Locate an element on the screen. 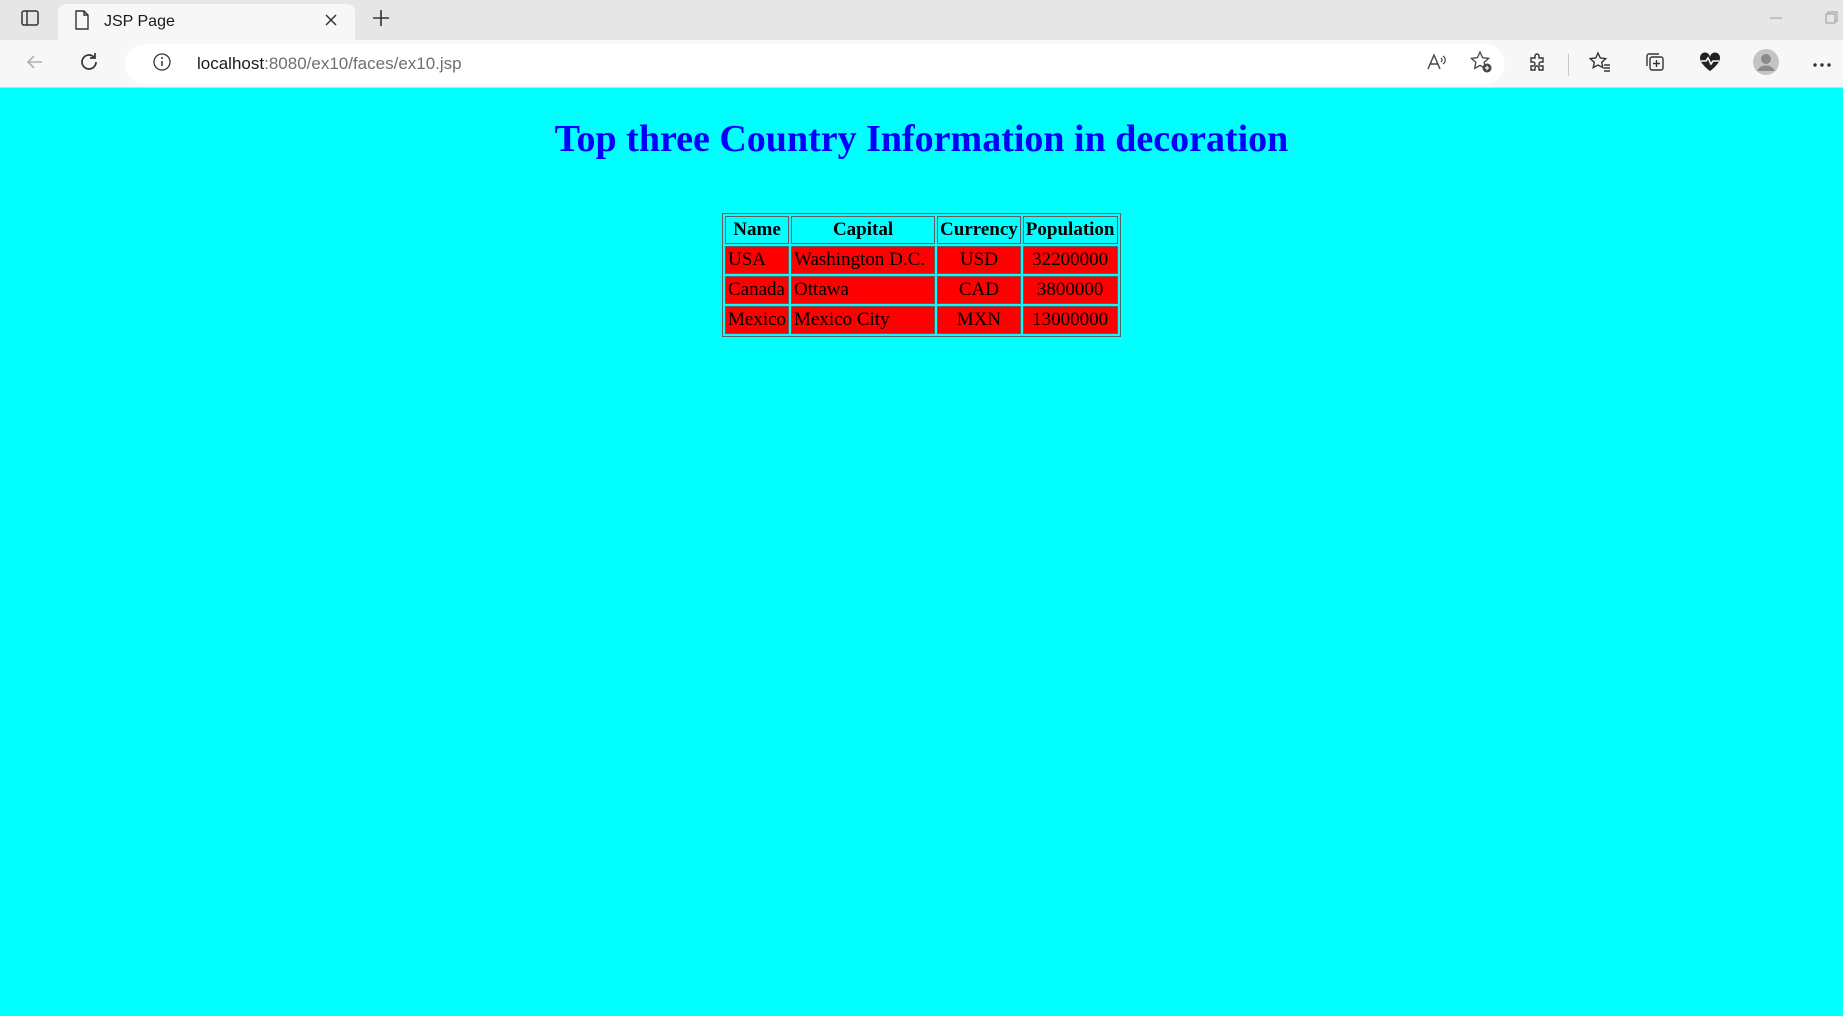 The height and width of the screenshot is (1016, 1843). add-favorite-button is located at coordinates (1481, 64).